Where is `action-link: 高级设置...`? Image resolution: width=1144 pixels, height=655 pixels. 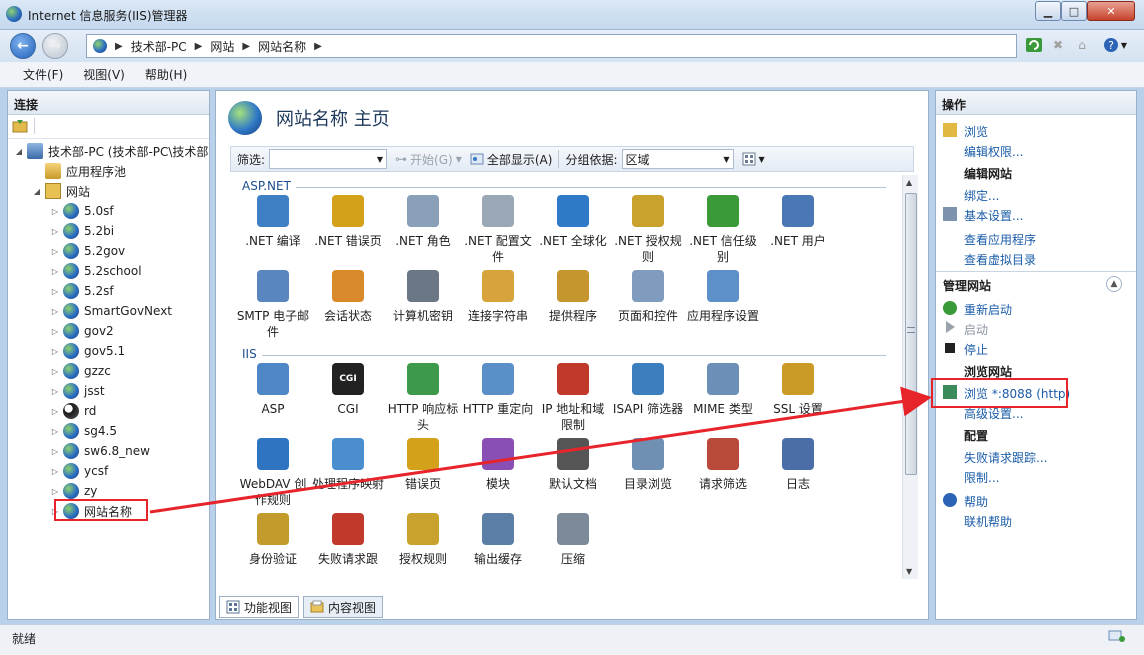 action-link: 高级设置... is located at coordinates (993, 413).